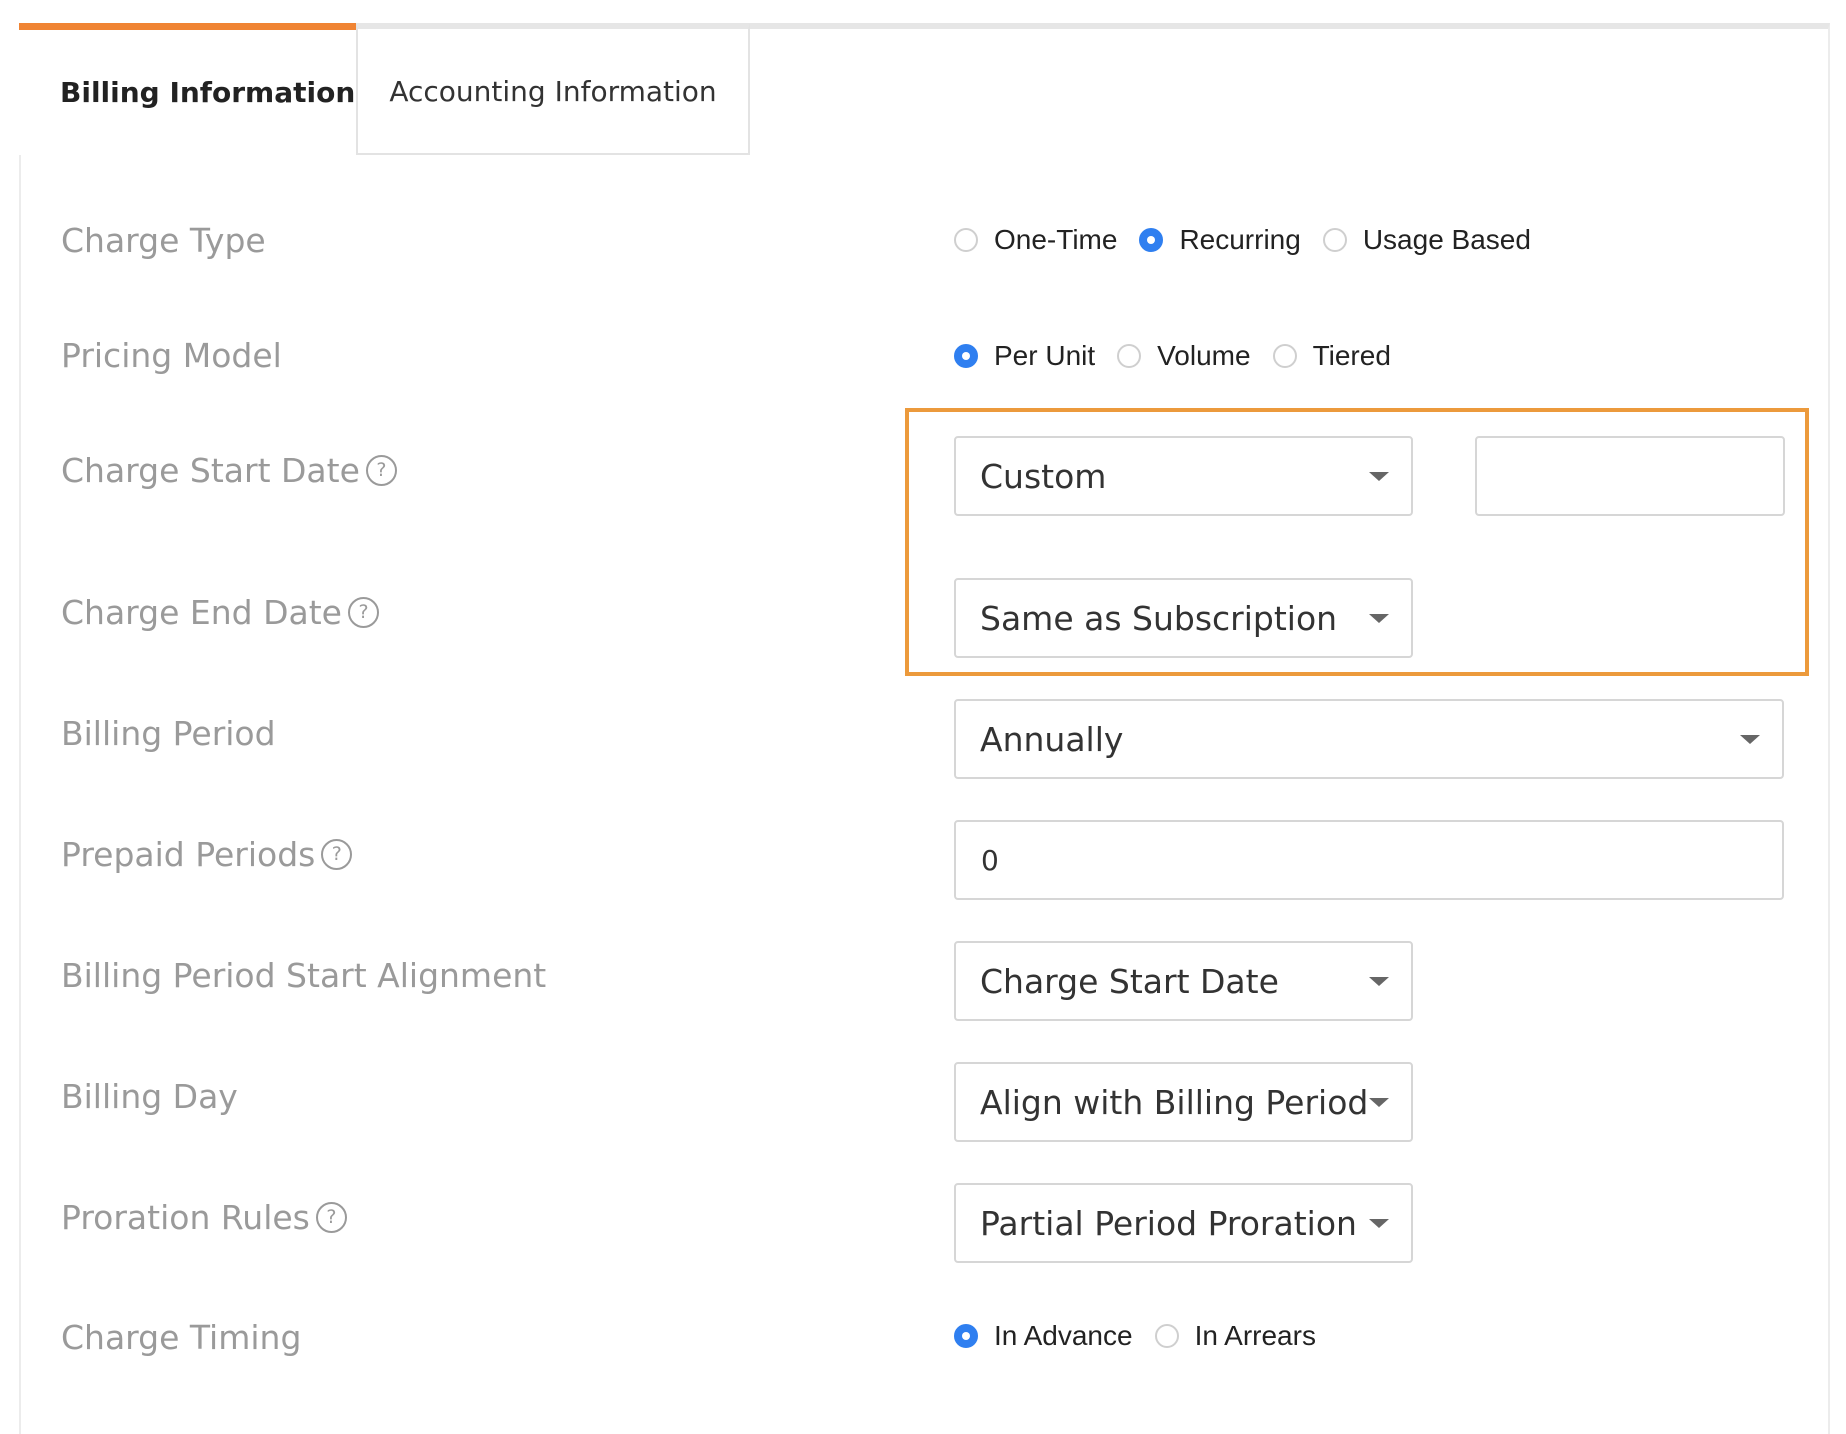 The width and height of the screenshot is (1846, 1434). I want to click on charge-type-option-one-time: One-Time, so click(1035, 240).